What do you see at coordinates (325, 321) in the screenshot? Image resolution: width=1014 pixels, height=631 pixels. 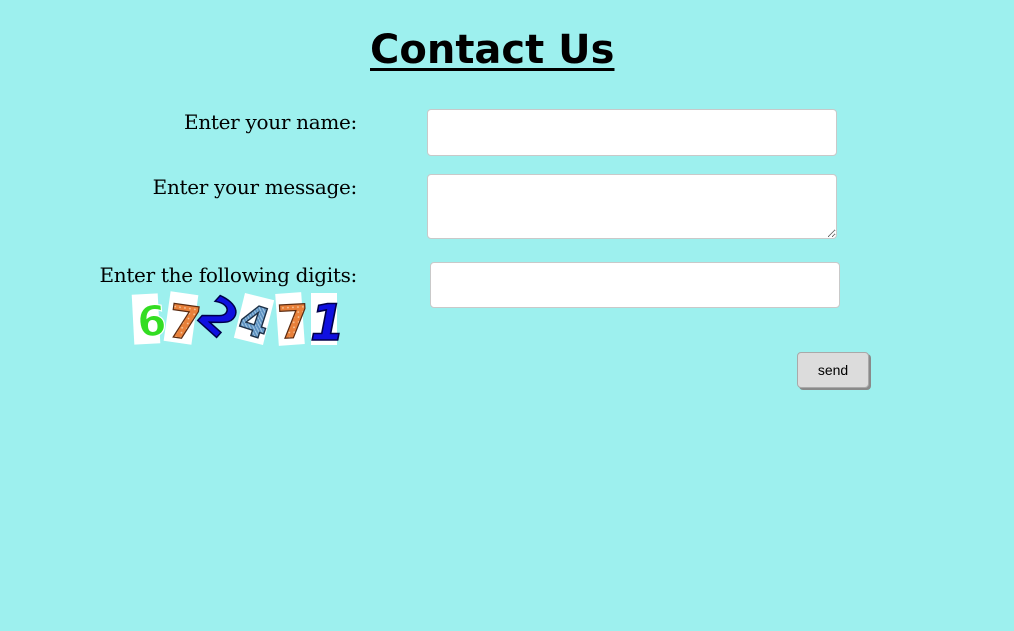 I see `captcha-digit: 1` at bounding box center [325, 321].